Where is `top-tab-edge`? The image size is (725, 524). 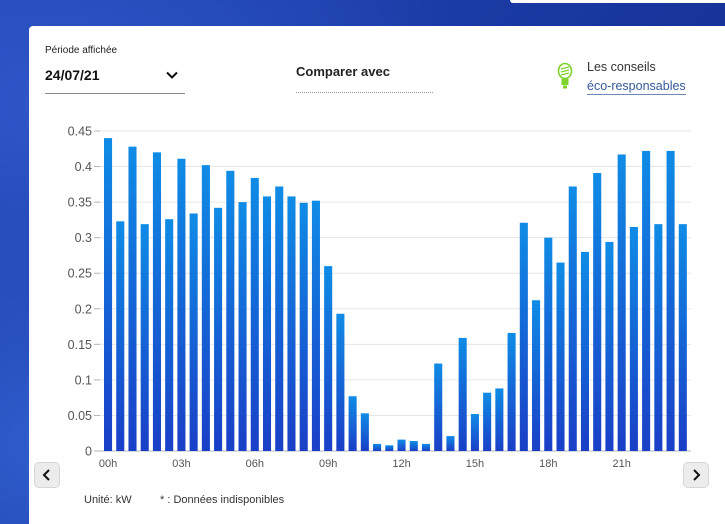 top-tab-edge is located at coordinates (617, 1).